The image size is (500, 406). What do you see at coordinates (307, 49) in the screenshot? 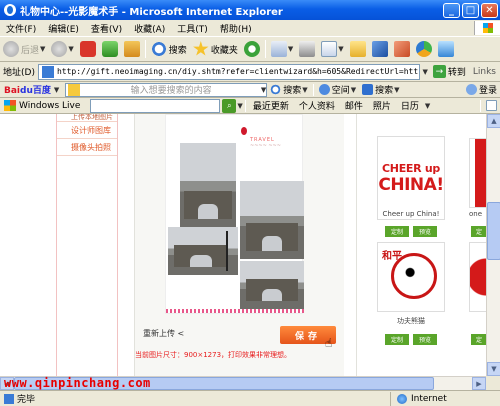
I see `print-button` at bounding box center [307, 49].